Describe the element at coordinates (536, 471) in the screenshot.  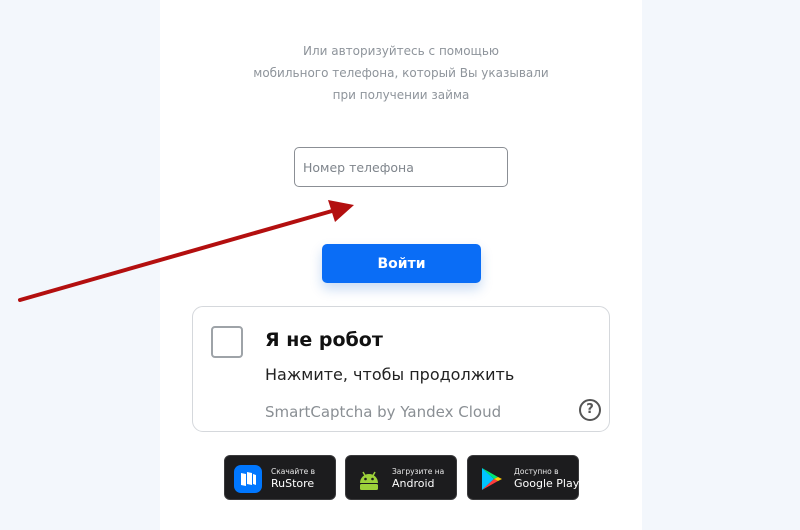
I see `store-caption: Доступно в` at that location.